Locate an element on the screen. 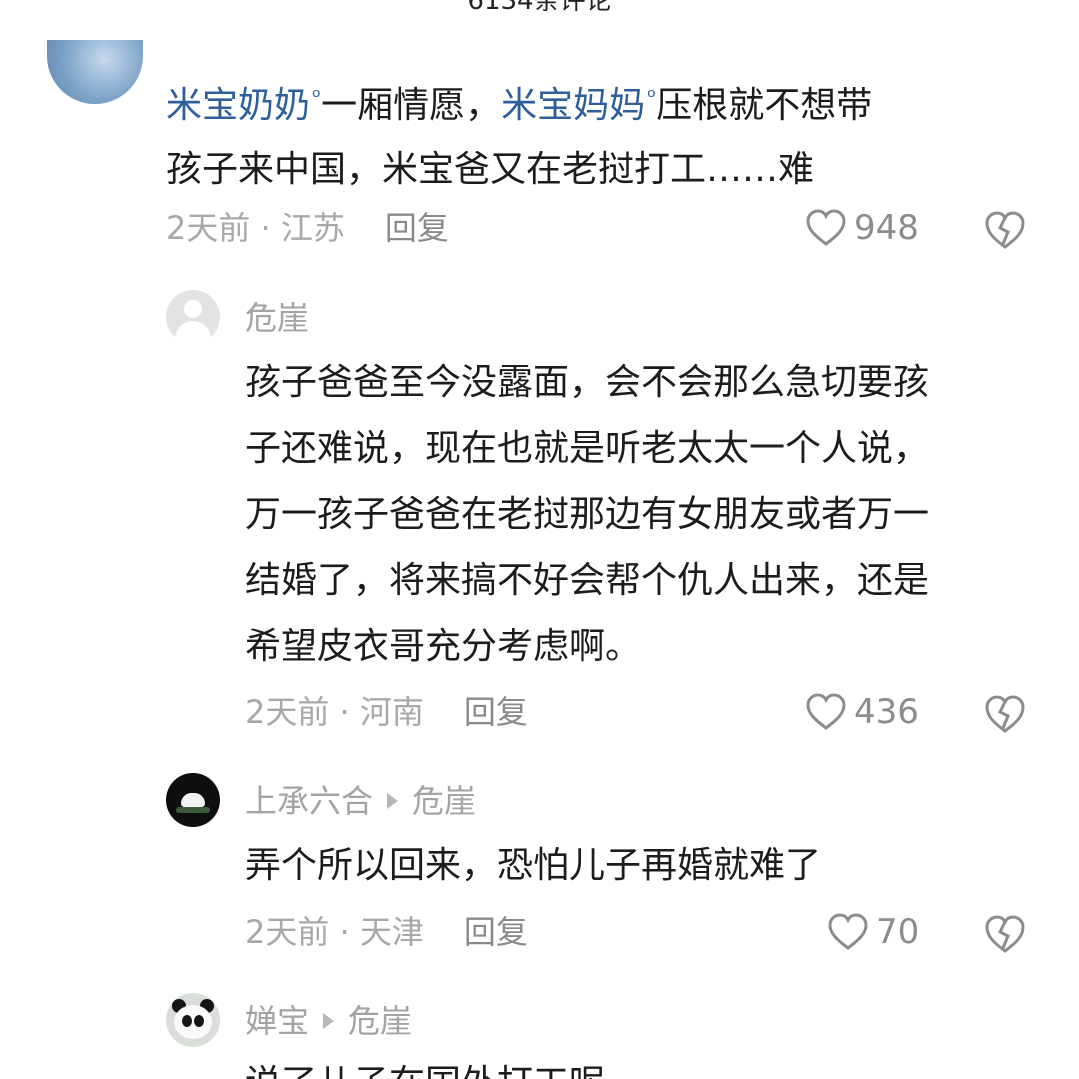 This screenshot has width=1079, height=1079. reply-header: 上承六合 危崖 is located at coordinates (360, 801).